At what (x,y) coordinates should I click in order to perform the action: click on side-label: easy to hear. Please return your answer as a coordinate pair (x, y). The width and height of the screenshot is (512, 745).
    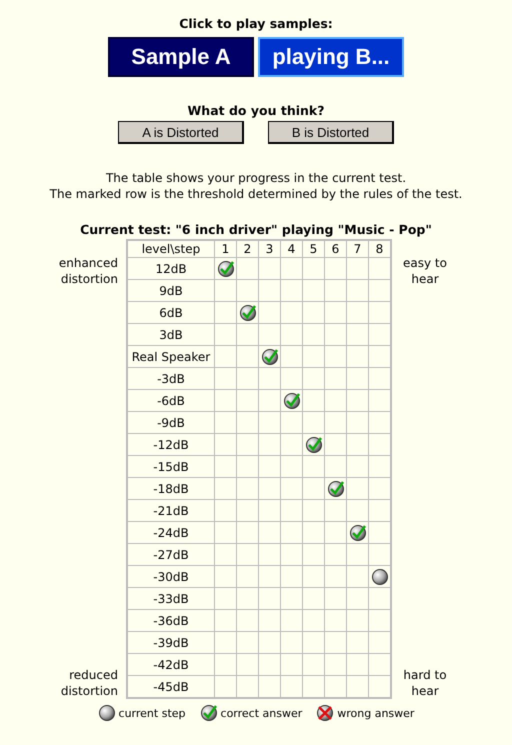
    Looking at the image, I should click on (425, 271).